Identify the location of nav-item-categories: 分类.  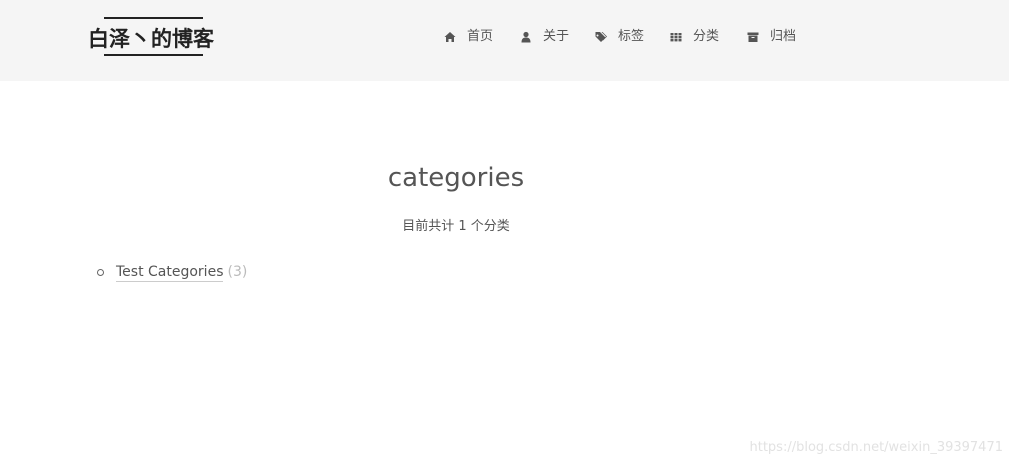
(694, 37).